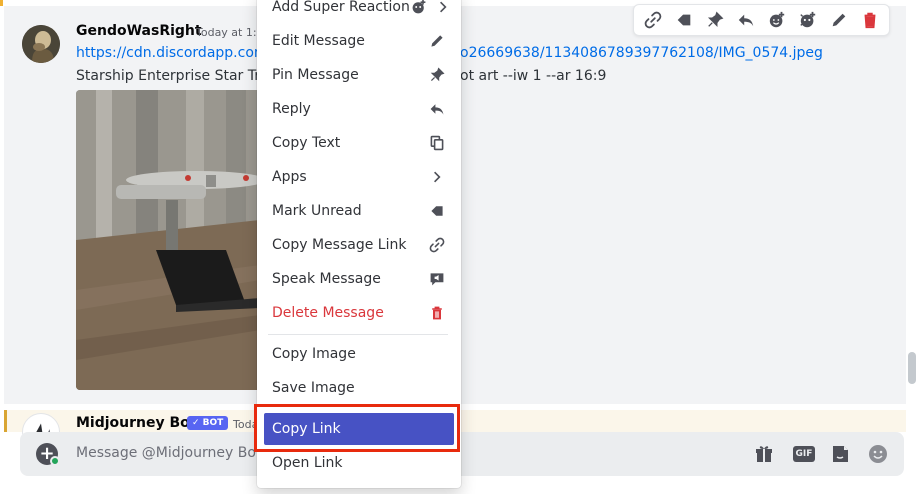  Describe the element at coordinates (359, 388) in the screenshot. I see `menu-item-save-image: Save Image` at that location.